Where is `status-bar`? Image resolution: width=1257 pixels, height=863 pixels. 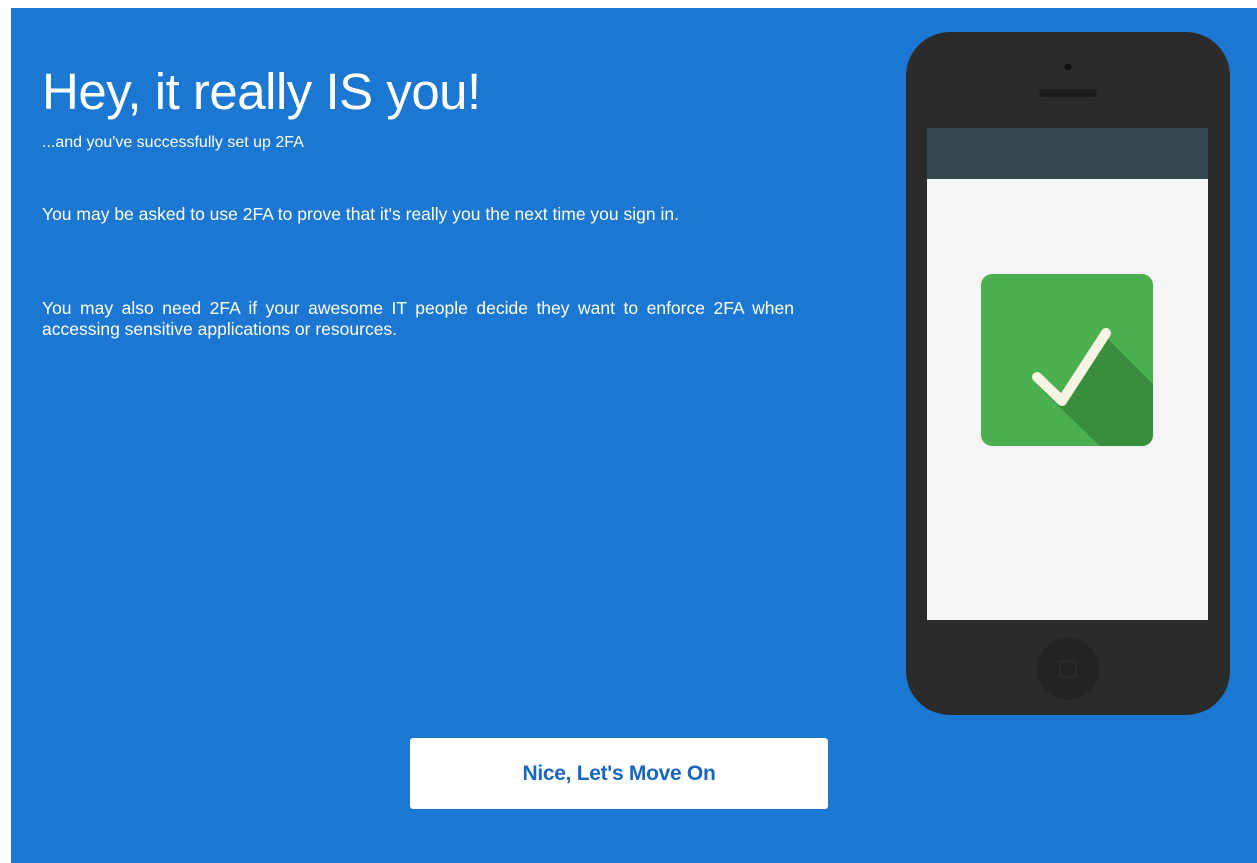
status-bar is located at coordinates (1067, 153).